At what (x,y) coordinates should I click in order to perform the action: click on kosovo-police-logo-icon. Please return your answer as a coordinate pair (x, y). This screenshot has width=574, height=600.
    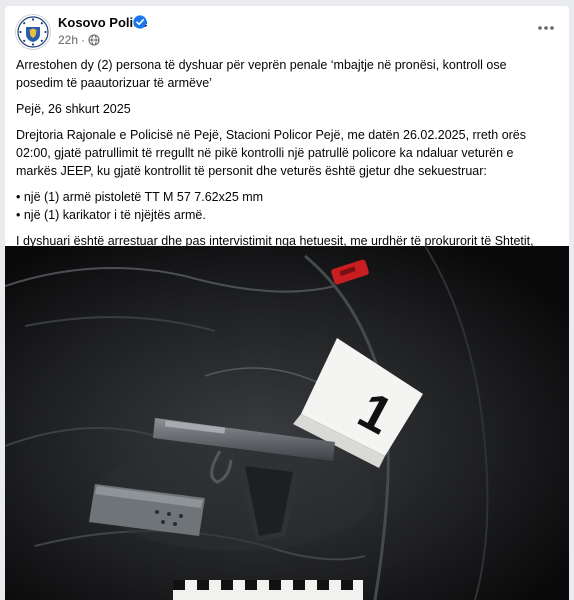
    Looking at the image, I should click on (33, 32).